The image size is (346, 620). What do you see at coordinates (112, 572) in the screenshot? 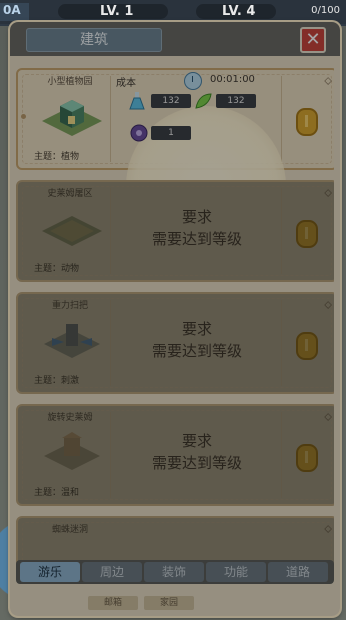
I see `tab-peripheral: 周边` at bounding box center [112, 572].